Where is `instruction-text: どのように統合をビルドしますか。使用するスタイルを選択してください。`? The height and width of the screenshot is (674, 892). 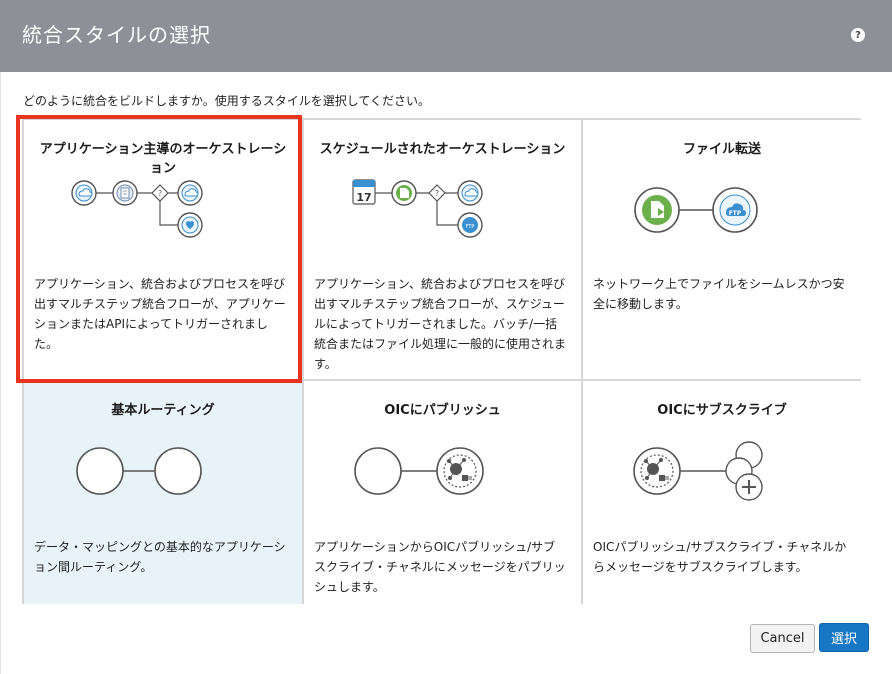 instruction-text: どのように統合をビルドしますか。使用するスタイルを選択してください。 is located at coordinates (227, 101).